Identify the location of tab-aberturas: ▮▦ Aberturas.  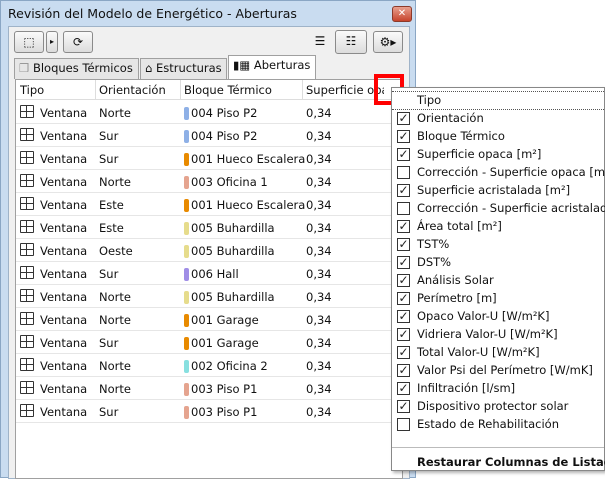
(272, 67).